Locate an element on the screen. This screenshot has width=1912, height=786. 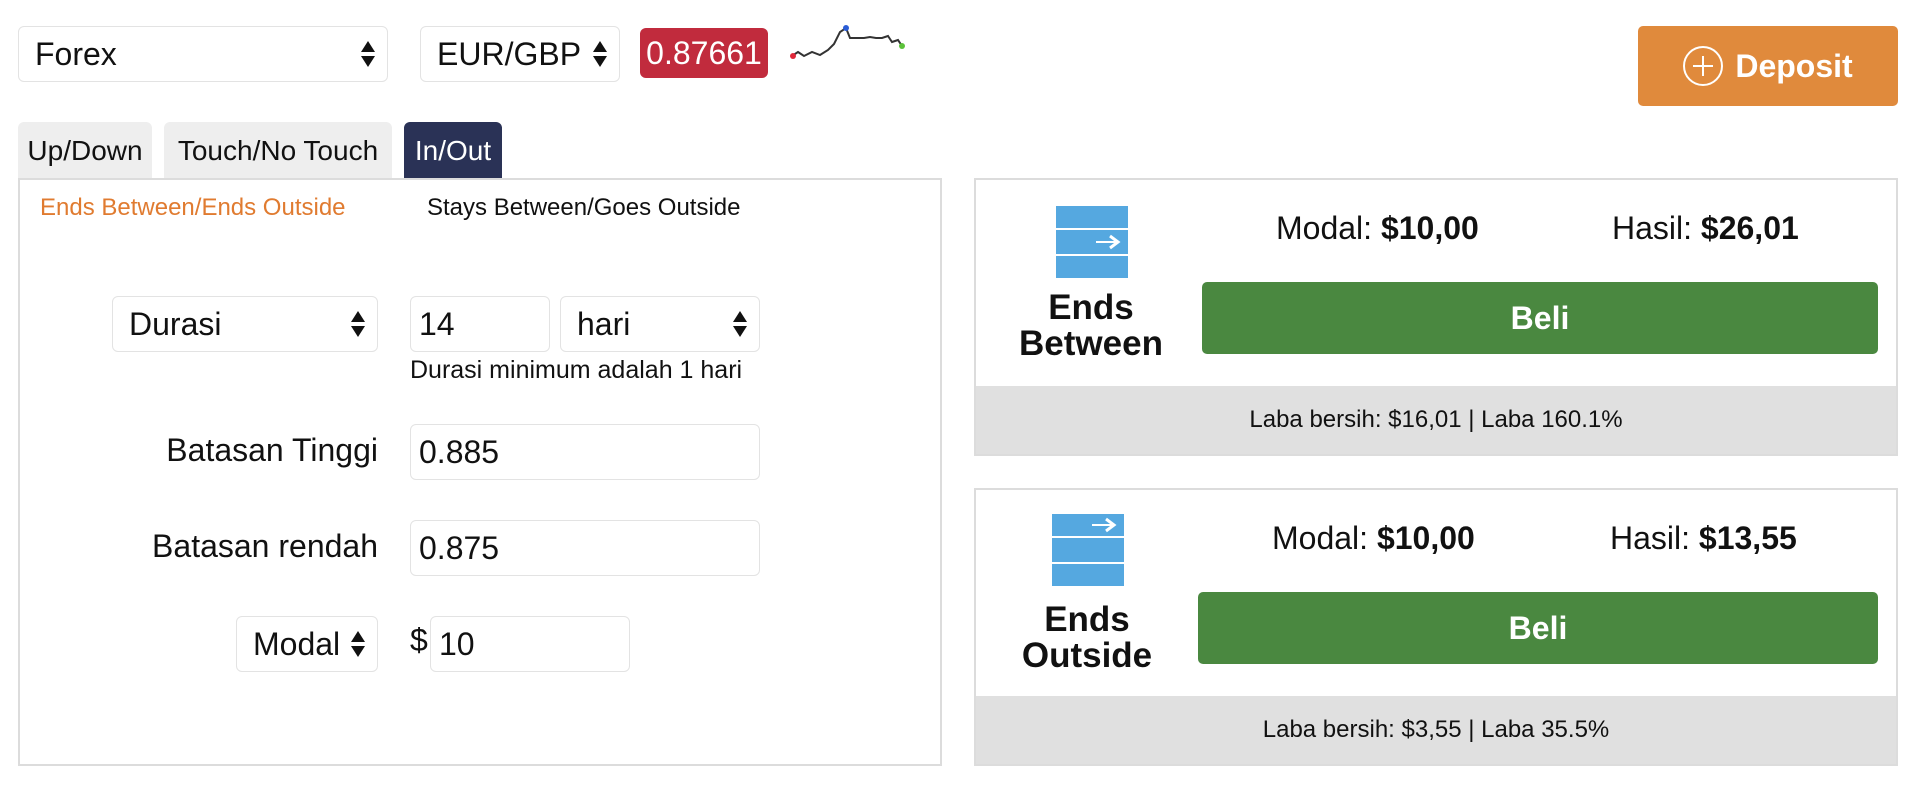
tab-label: In/Out is located at coordinates (453, 150).